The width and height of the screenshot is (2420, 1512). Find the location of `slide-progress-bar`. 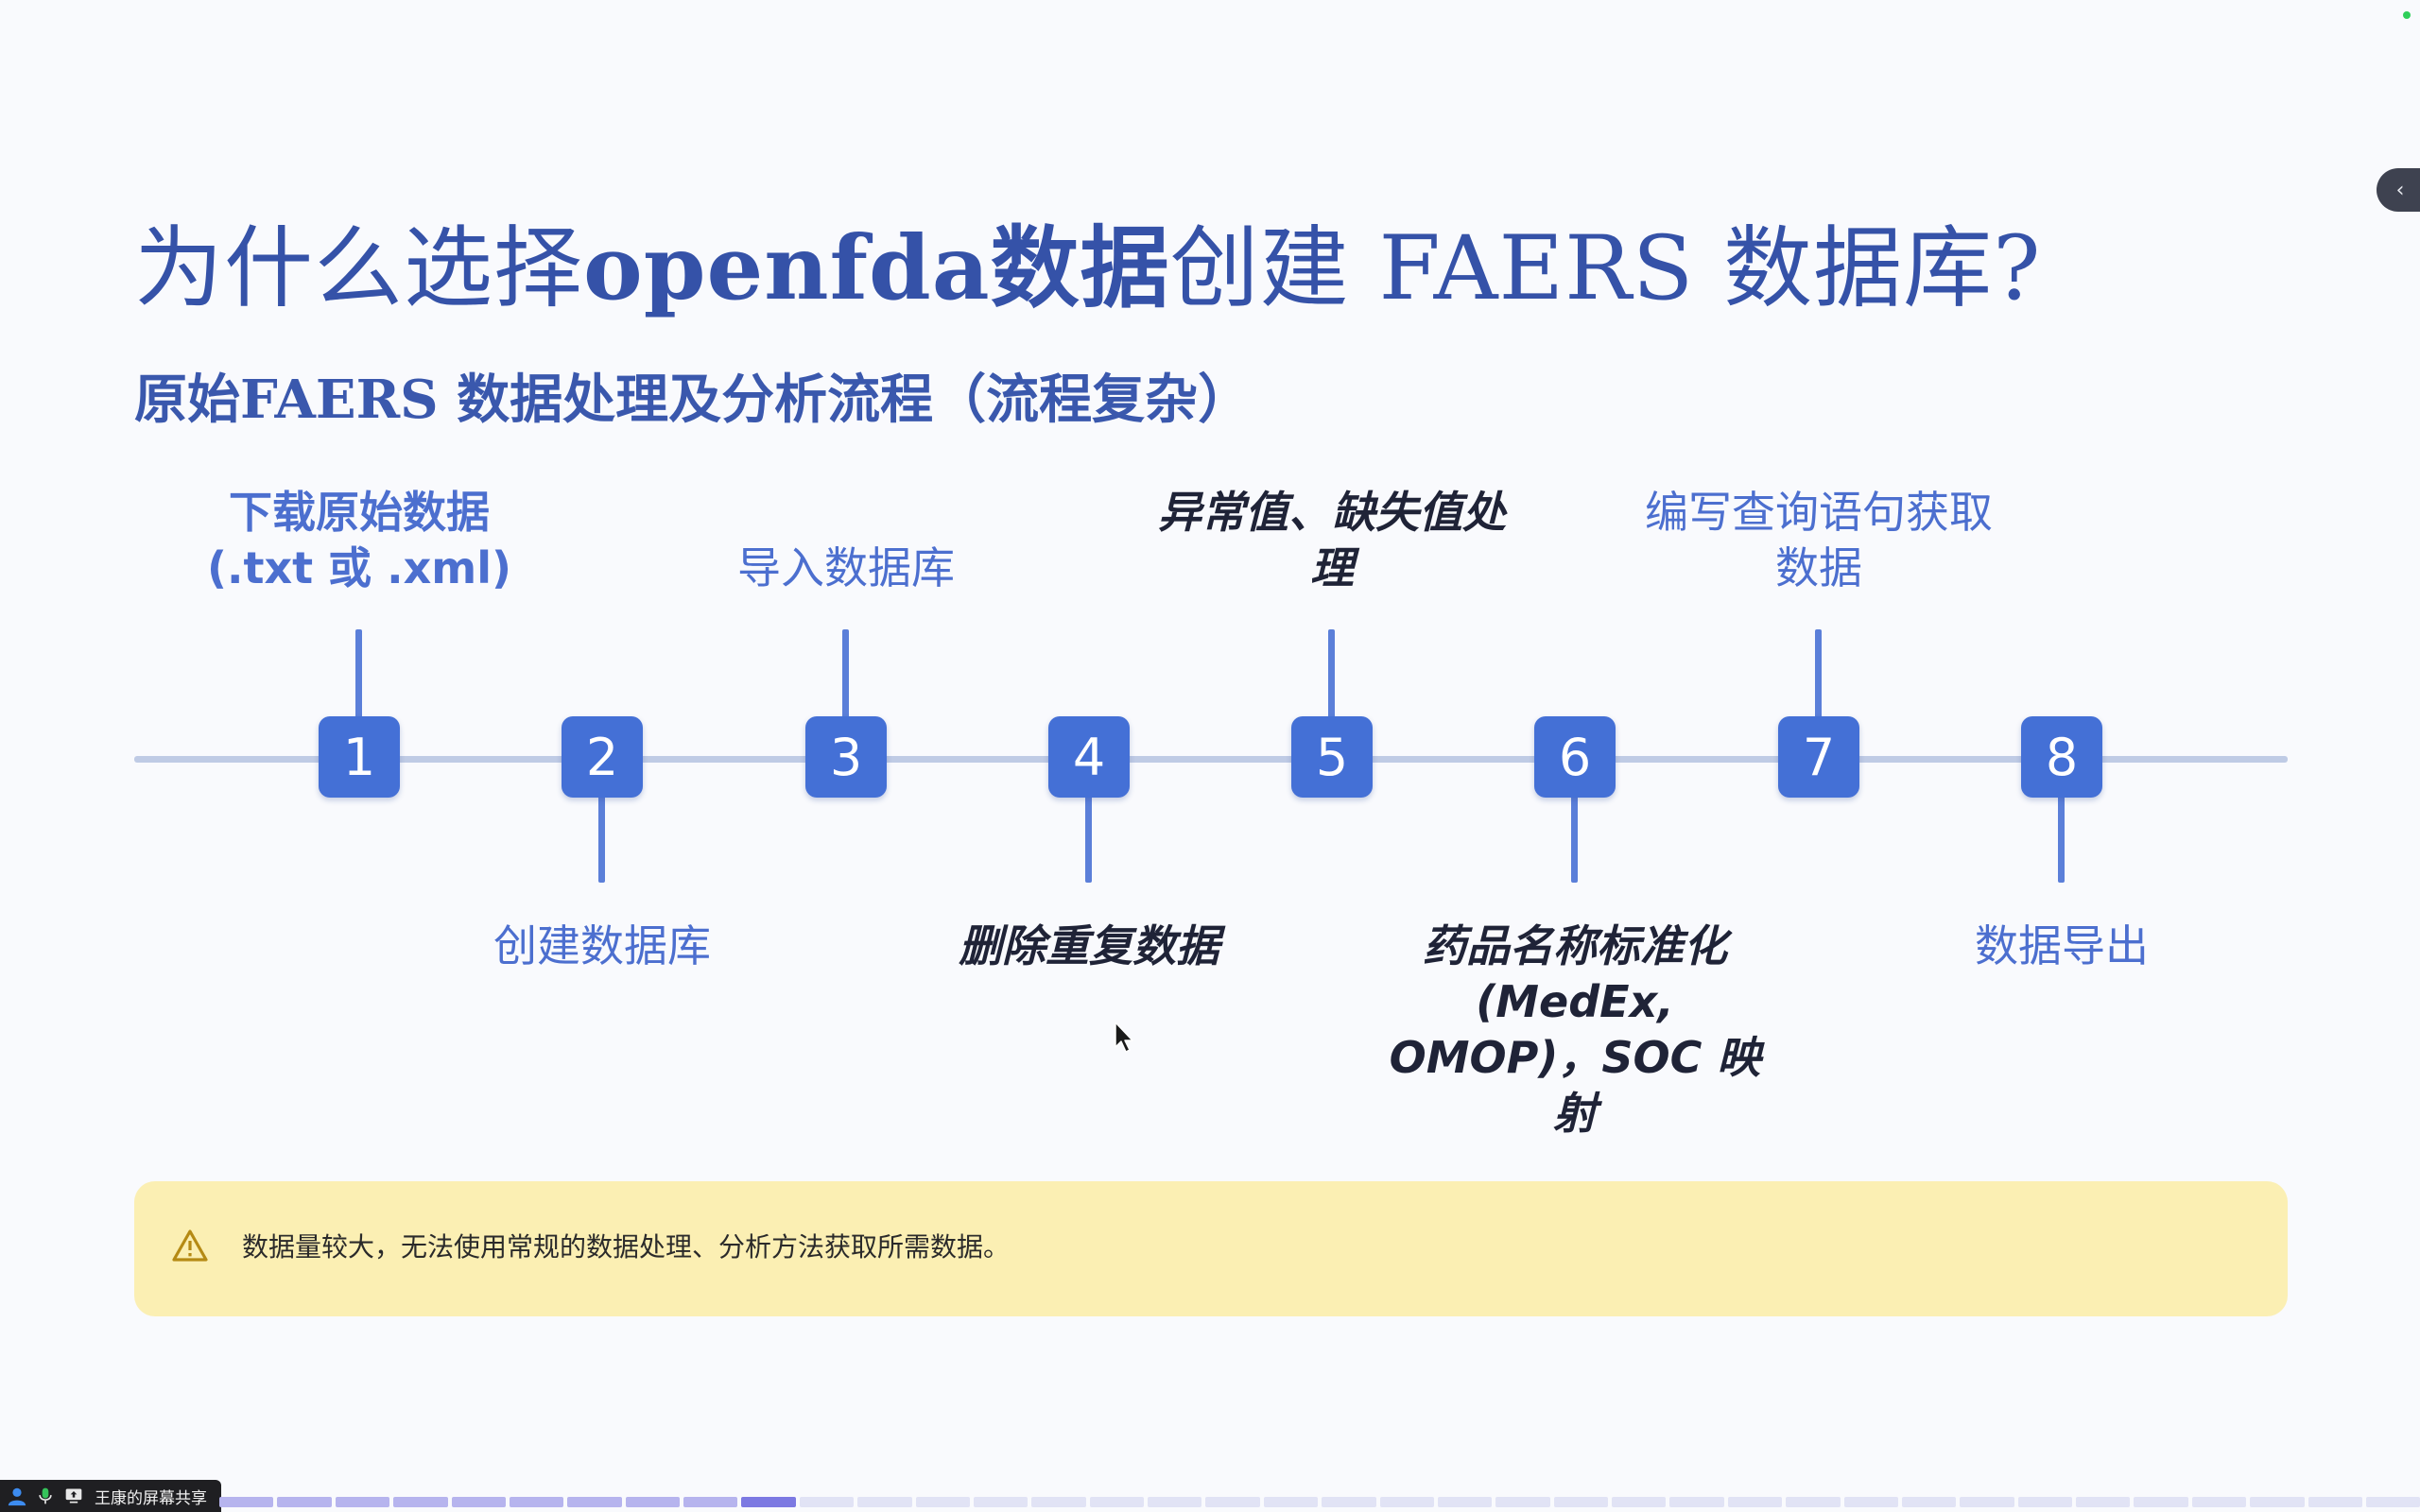

slide-progress-bar is located at coordinates (1319, 1502).